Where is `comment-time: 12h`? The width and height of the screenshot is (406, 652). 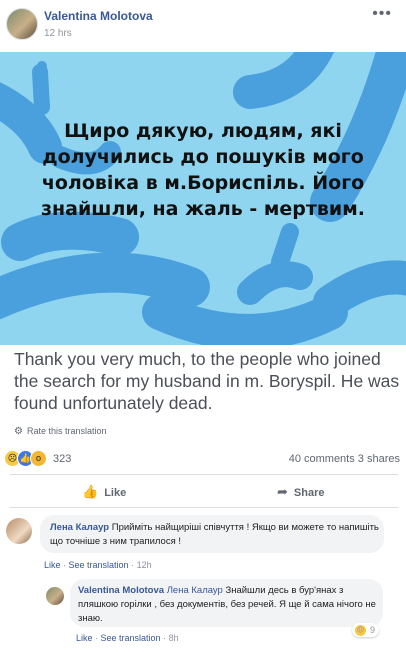 comment-time: 12h is located at coordinates (144, 565).